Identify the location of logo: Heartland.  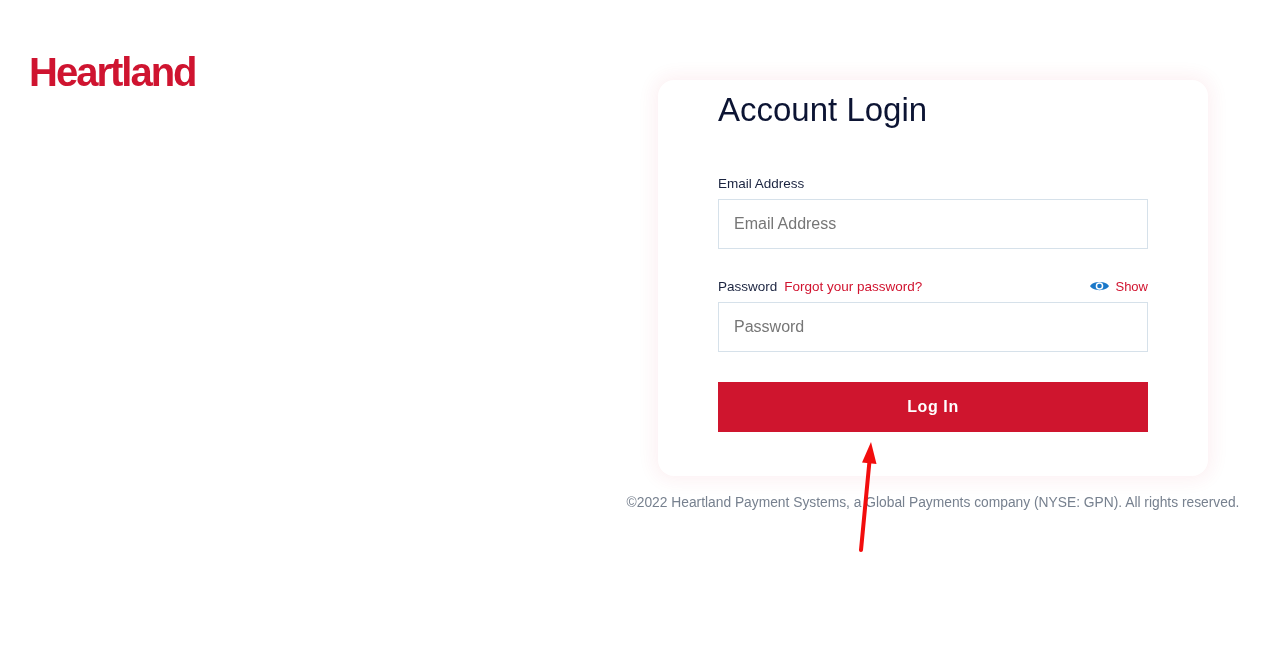
(112, 72).